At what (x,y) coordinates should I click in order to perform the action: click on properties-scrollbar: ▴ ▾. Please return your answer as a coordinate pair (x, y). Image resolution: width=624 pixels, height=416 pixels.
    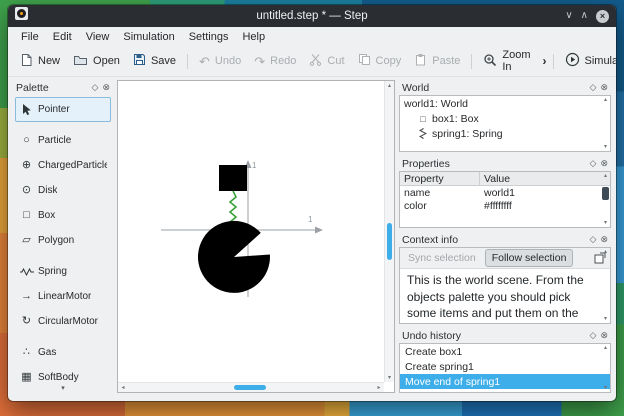
    Looking at the image, I should click on (605, 199).